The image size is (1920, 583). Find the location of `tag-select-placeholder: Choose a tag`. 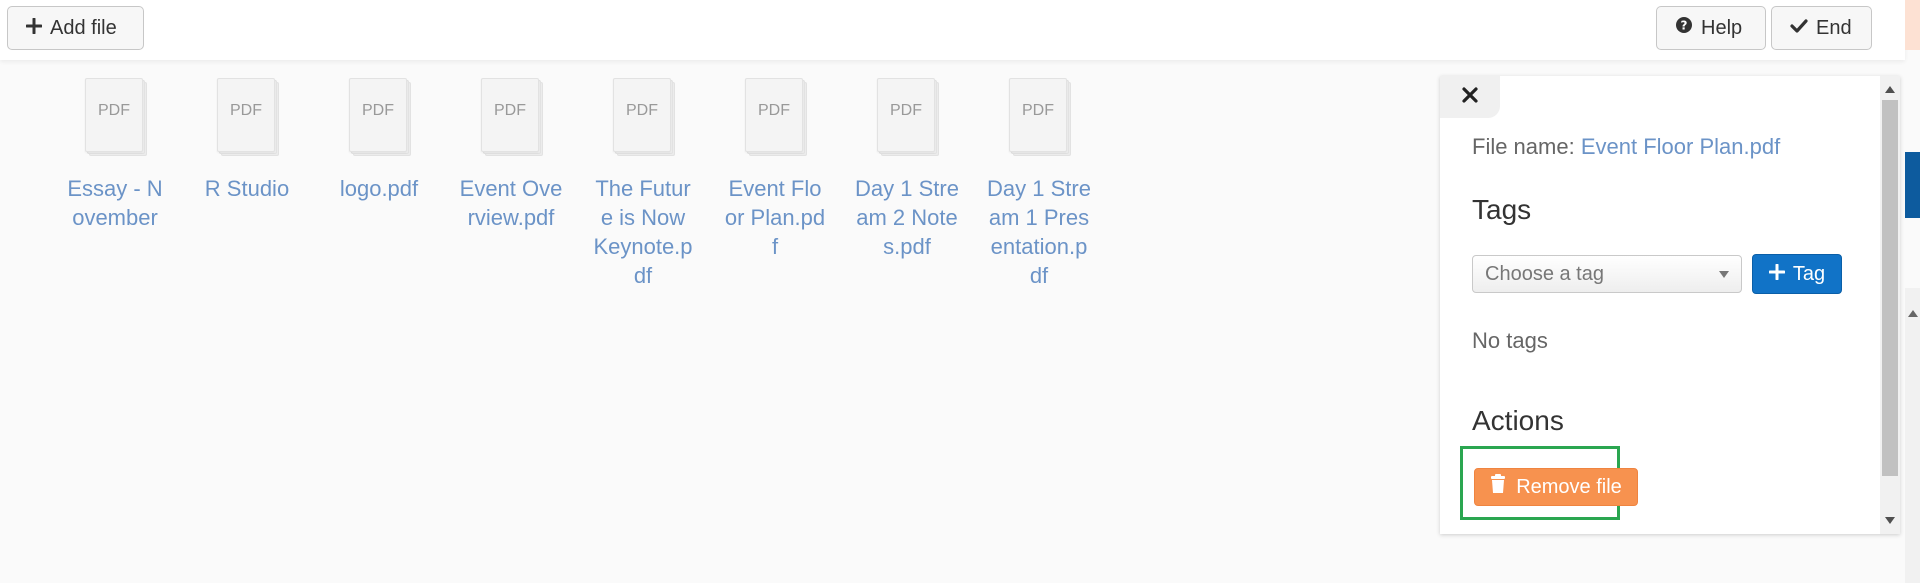

tag-select-placeholder: Choose a tag is located at coordinates (1544, 273).